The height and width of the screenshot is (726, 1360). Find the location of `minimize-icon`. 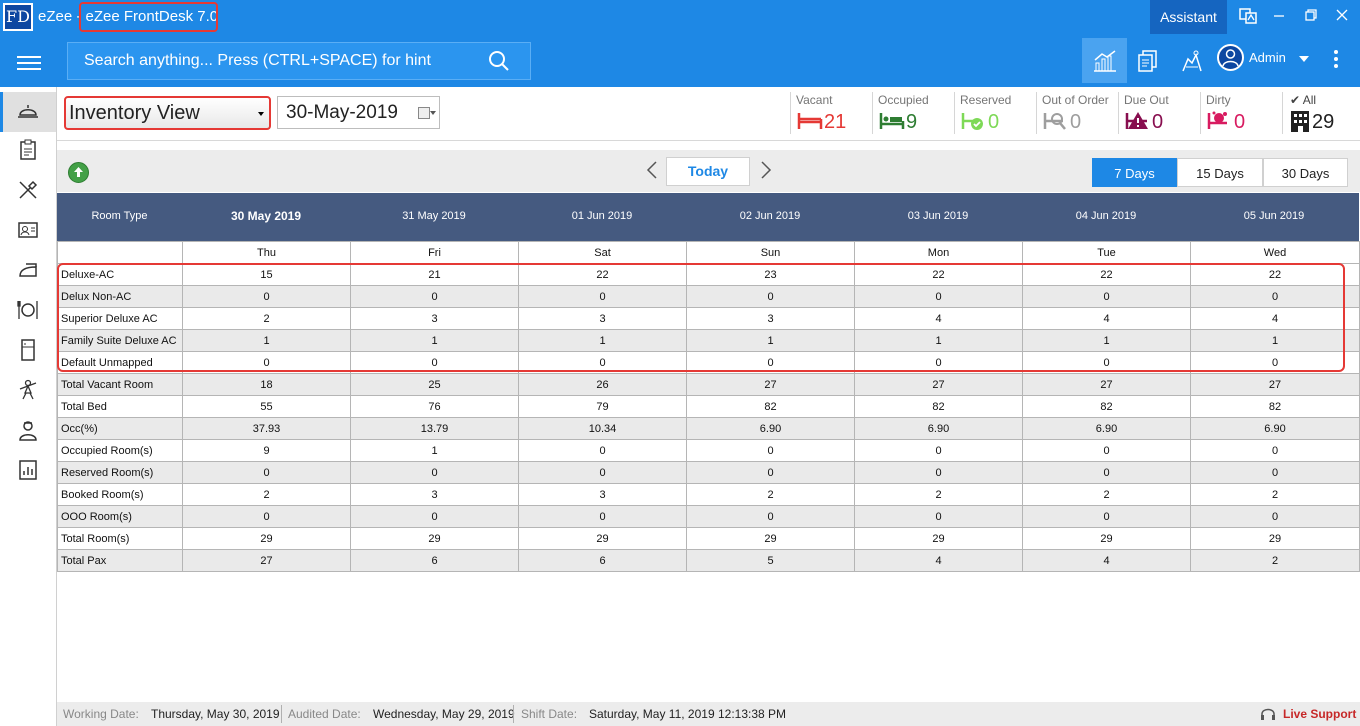

minimize-icon is located at coordinates (1279, 17).